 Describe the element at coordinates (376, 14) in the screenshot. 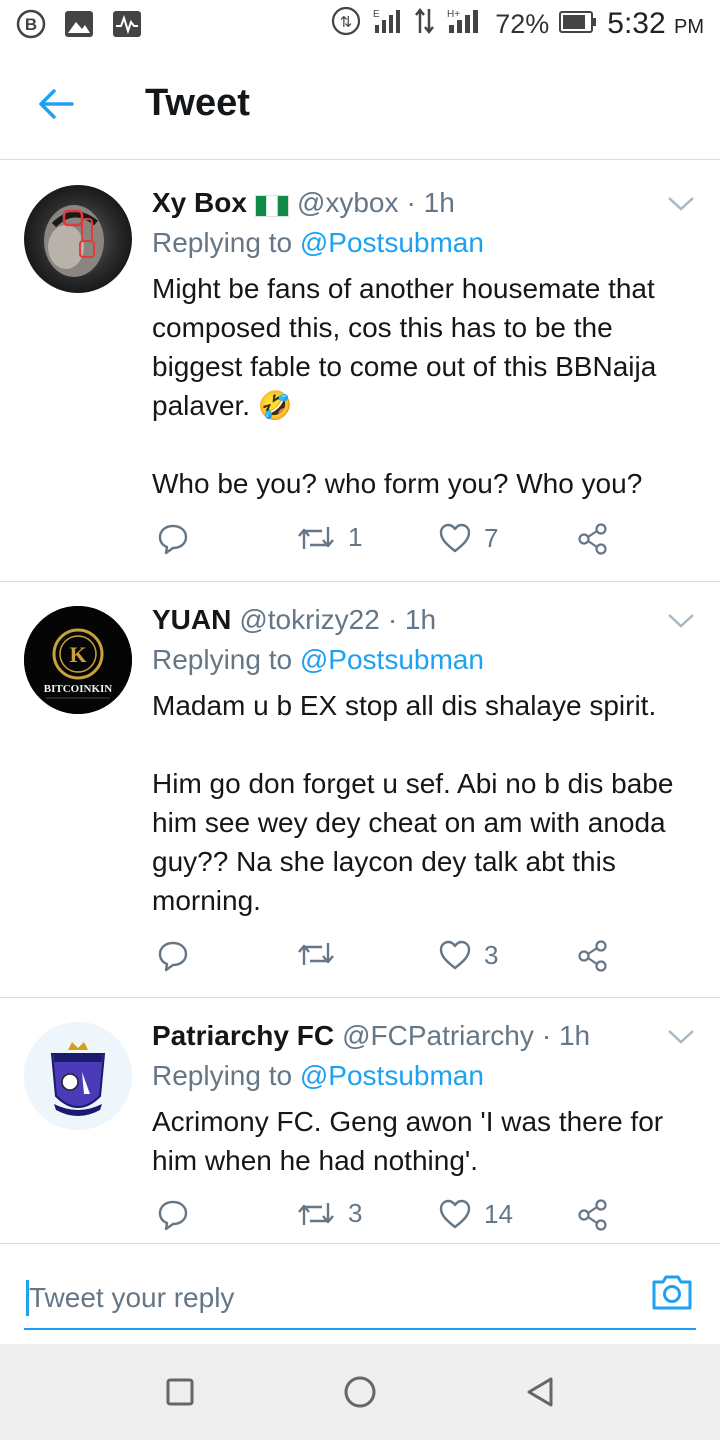

I see `svg-text: E` at that location.